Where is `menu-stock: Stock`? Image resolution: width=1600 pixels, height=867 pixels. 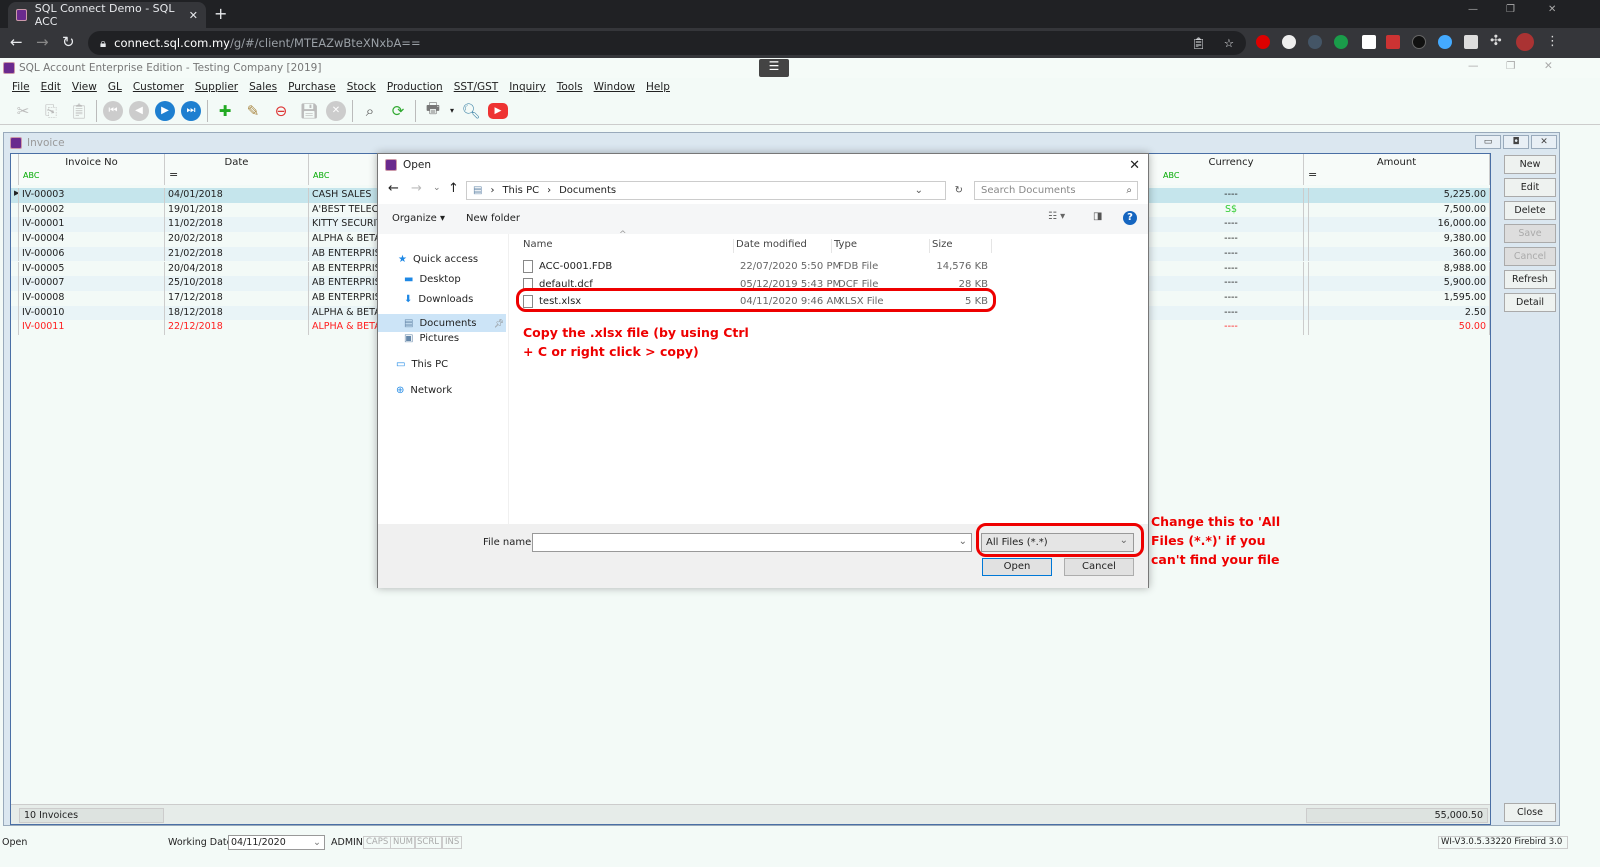
menu-stock: Stock is located at coordinates (361, 87).